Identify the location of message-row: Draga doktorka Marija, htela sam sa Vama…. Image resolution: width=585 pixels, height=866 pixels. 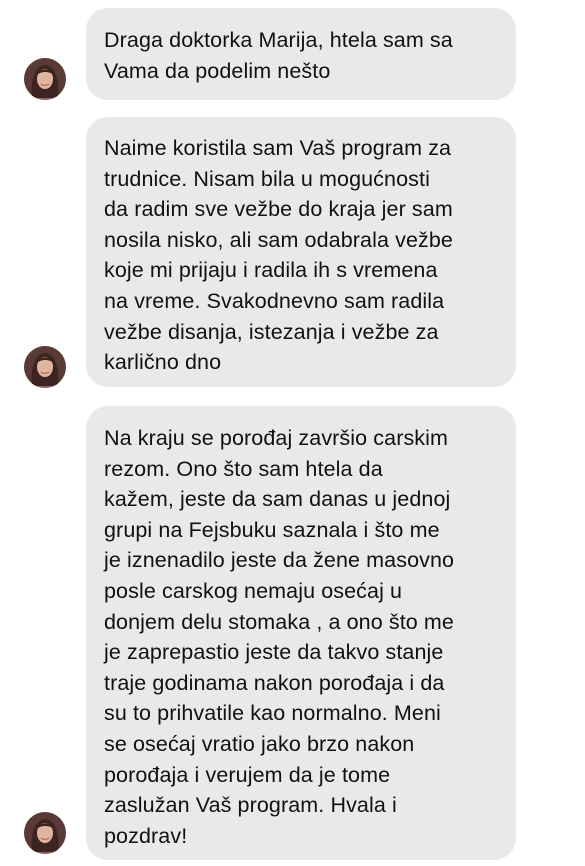
(292, 54).